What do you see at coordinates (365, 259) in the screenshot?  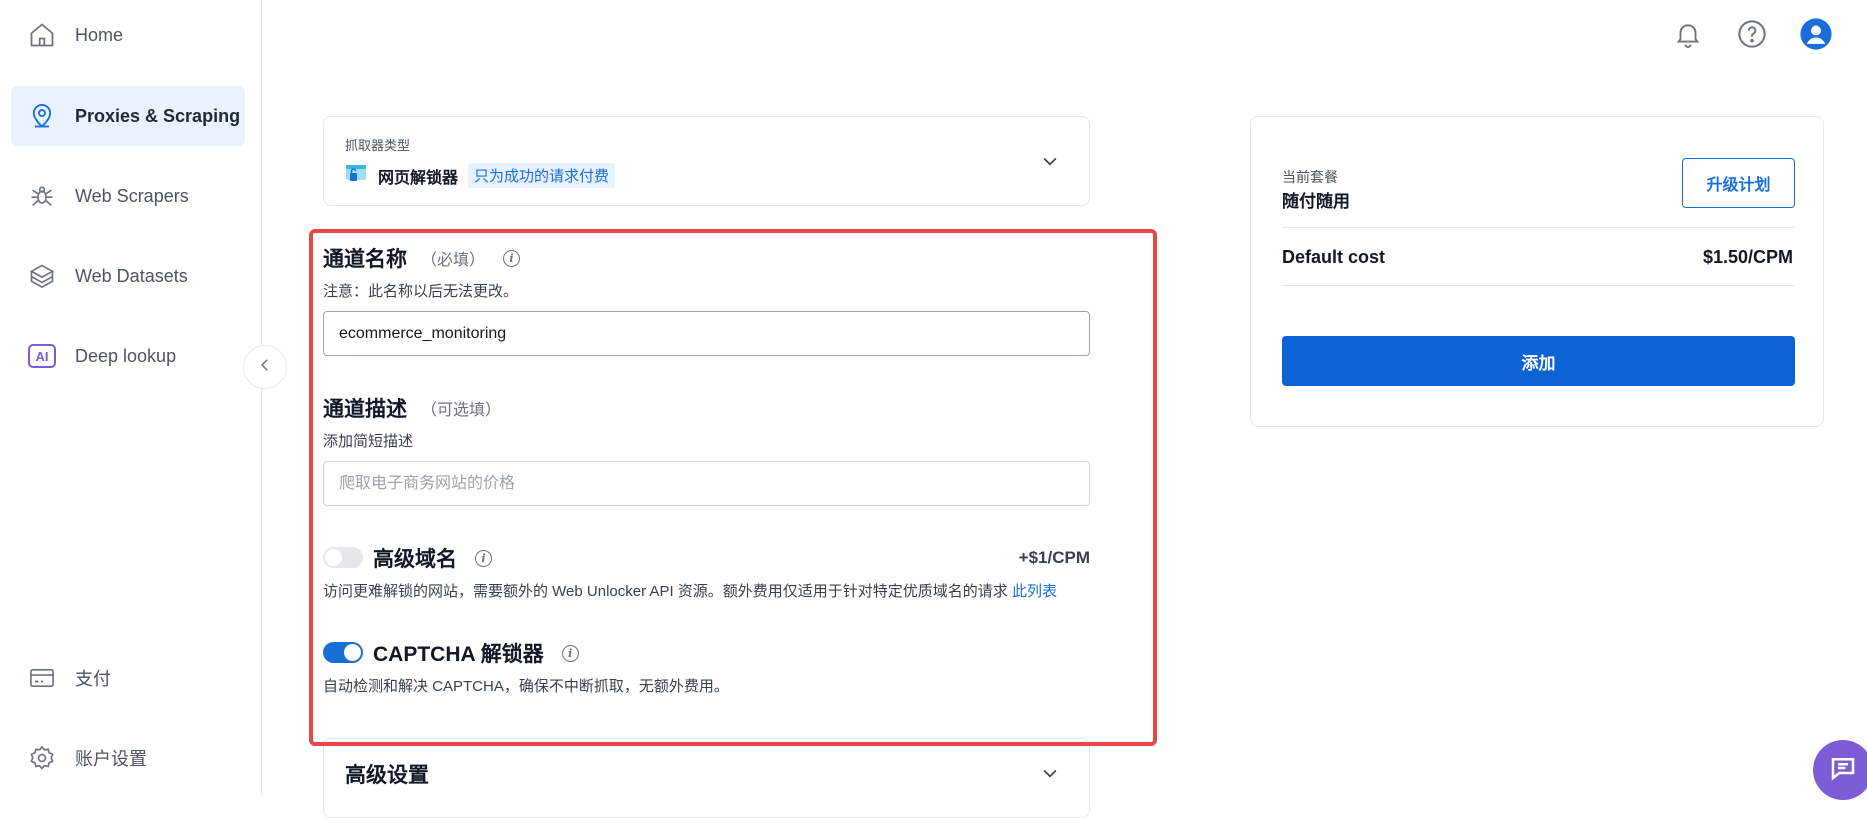 I see `channel-name-title: 通道名称` at bounding box center [365, 259].